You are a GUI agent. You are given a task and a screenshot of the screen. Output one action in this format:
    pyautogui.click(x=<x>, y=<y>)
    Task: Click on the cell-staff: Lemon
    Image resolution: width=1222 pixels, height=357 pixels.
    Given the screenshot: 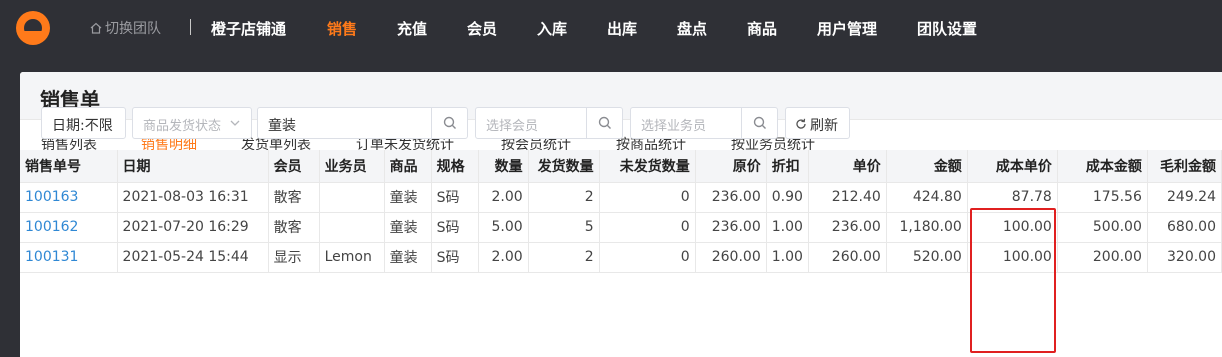 What is the action you would take?
    pyautogui.click(x=352, y=257)
    